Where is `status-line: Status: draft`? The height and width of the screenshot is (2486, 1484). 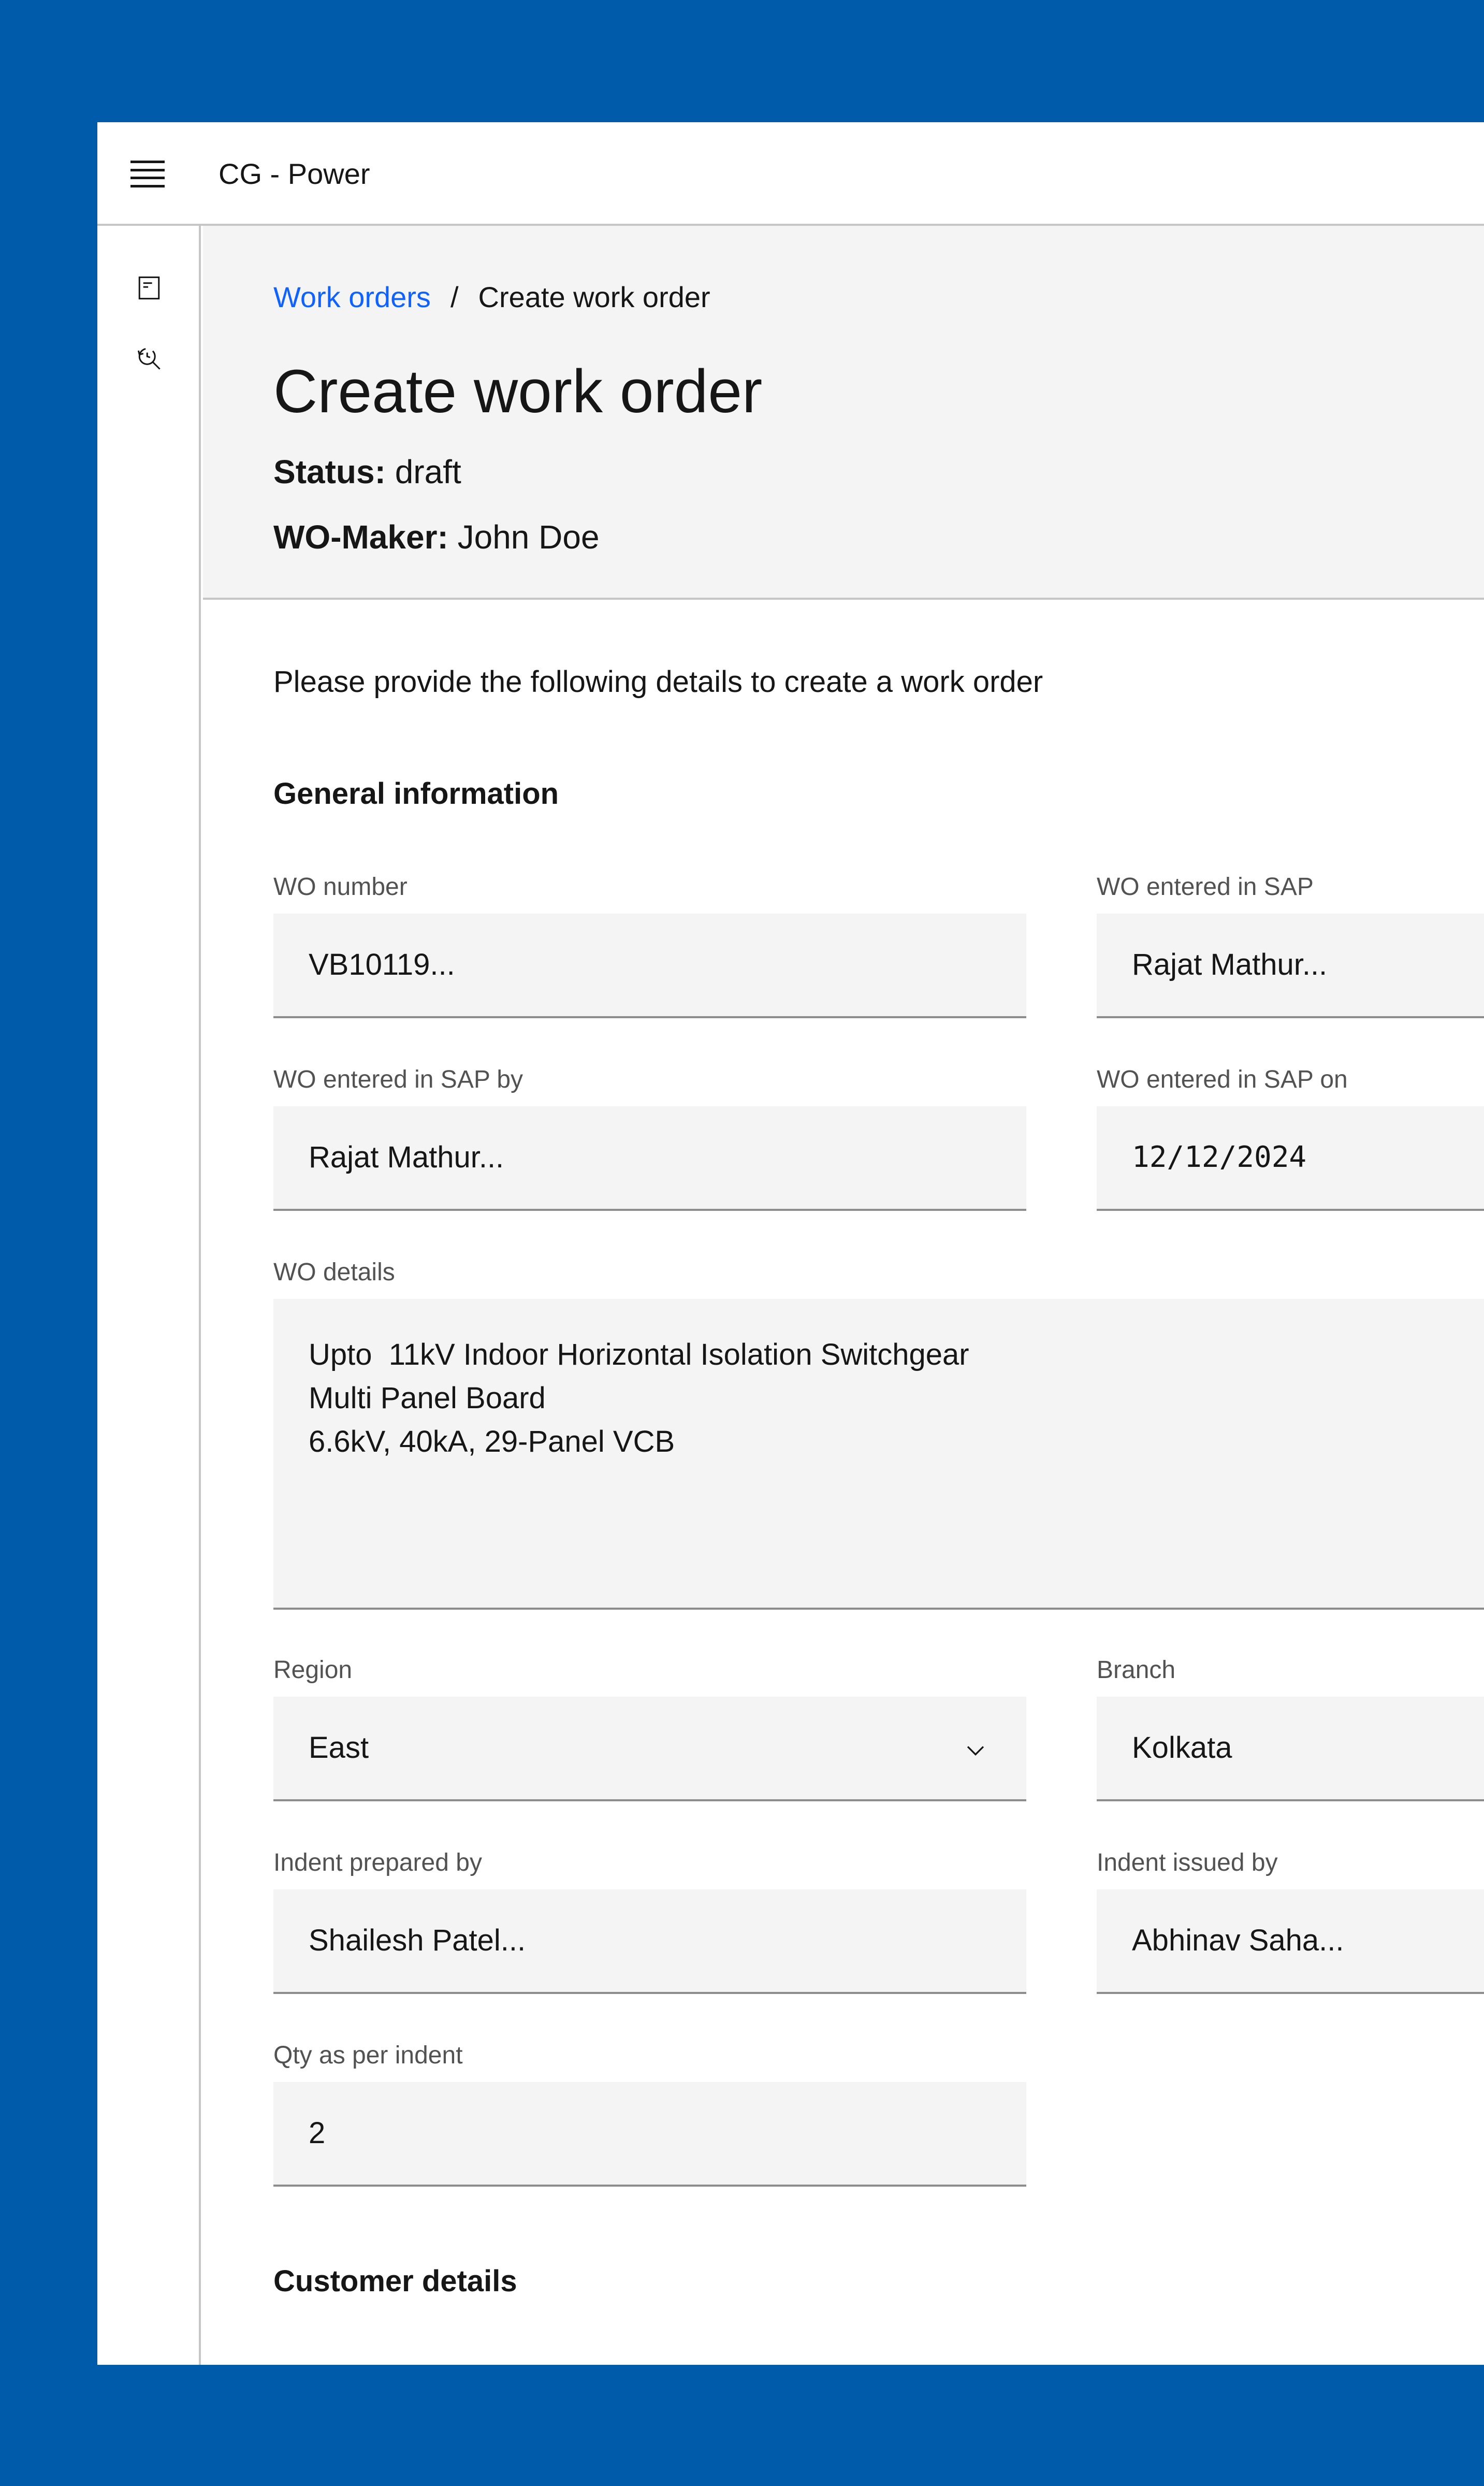
status-line: Status: draft is located at coordinates (367, 472).